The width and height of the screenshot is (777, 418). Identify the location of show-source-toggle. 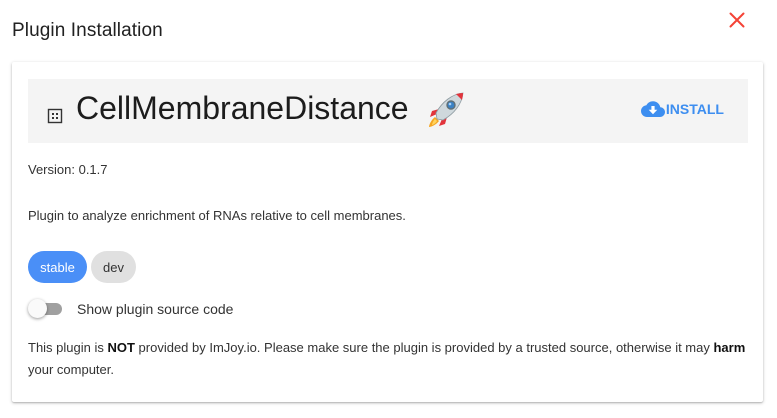
(46, 309).